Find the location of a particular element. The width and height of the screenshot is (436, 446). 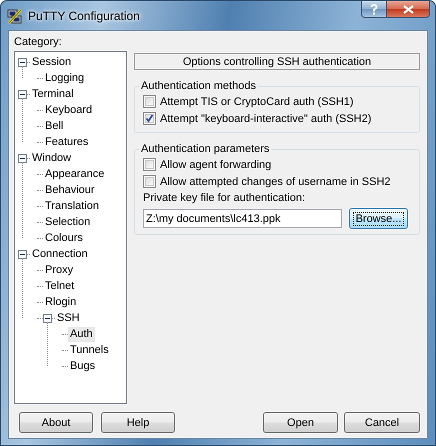

tree-item: Bell is located at coordinates (54, 126).